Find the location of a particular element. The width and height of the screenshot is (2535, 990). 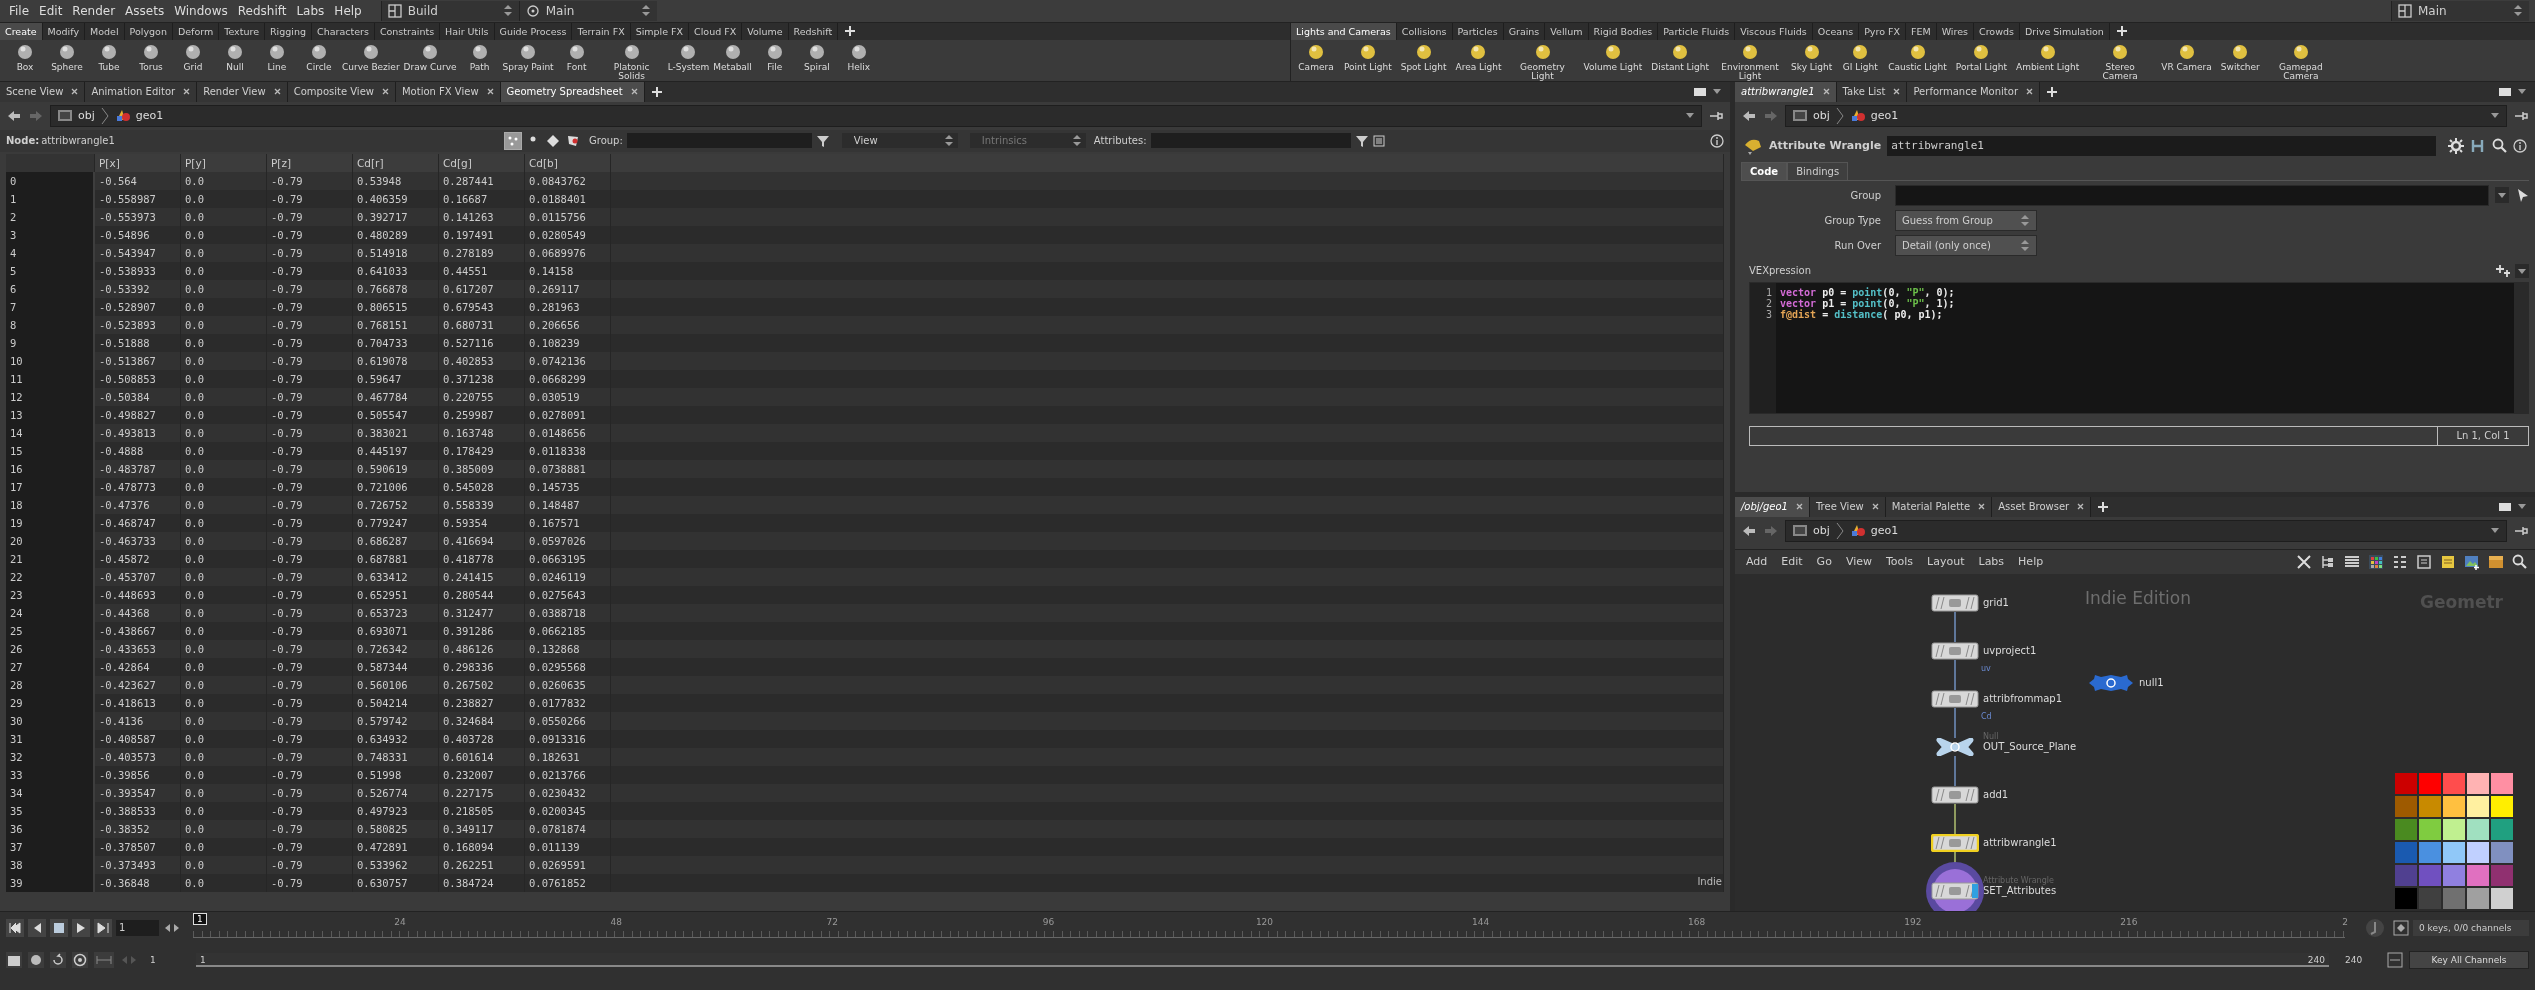

node-label: add1 is located at coordinates (1996, 795).